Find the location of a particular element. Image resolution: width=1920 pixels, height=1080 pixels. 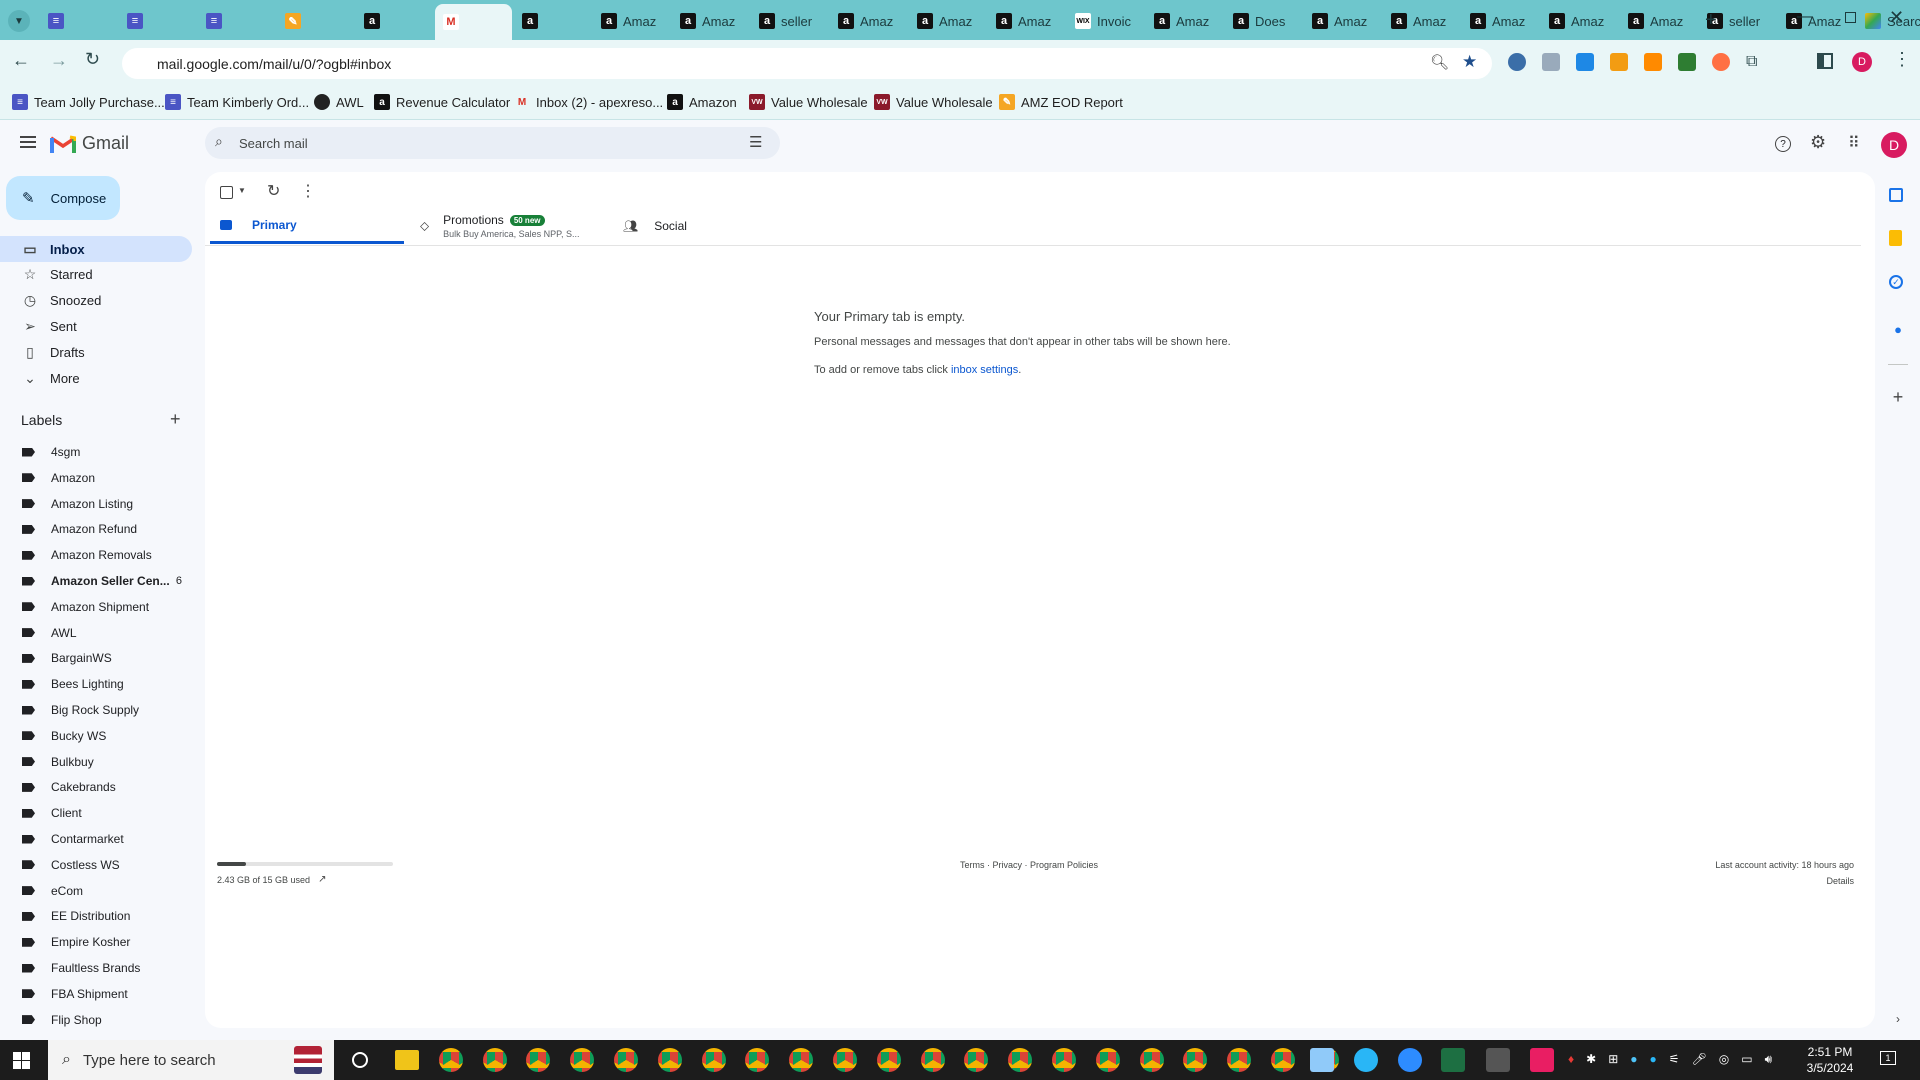

expand-panel-icon: › is located at coordinates (1898, 1019).